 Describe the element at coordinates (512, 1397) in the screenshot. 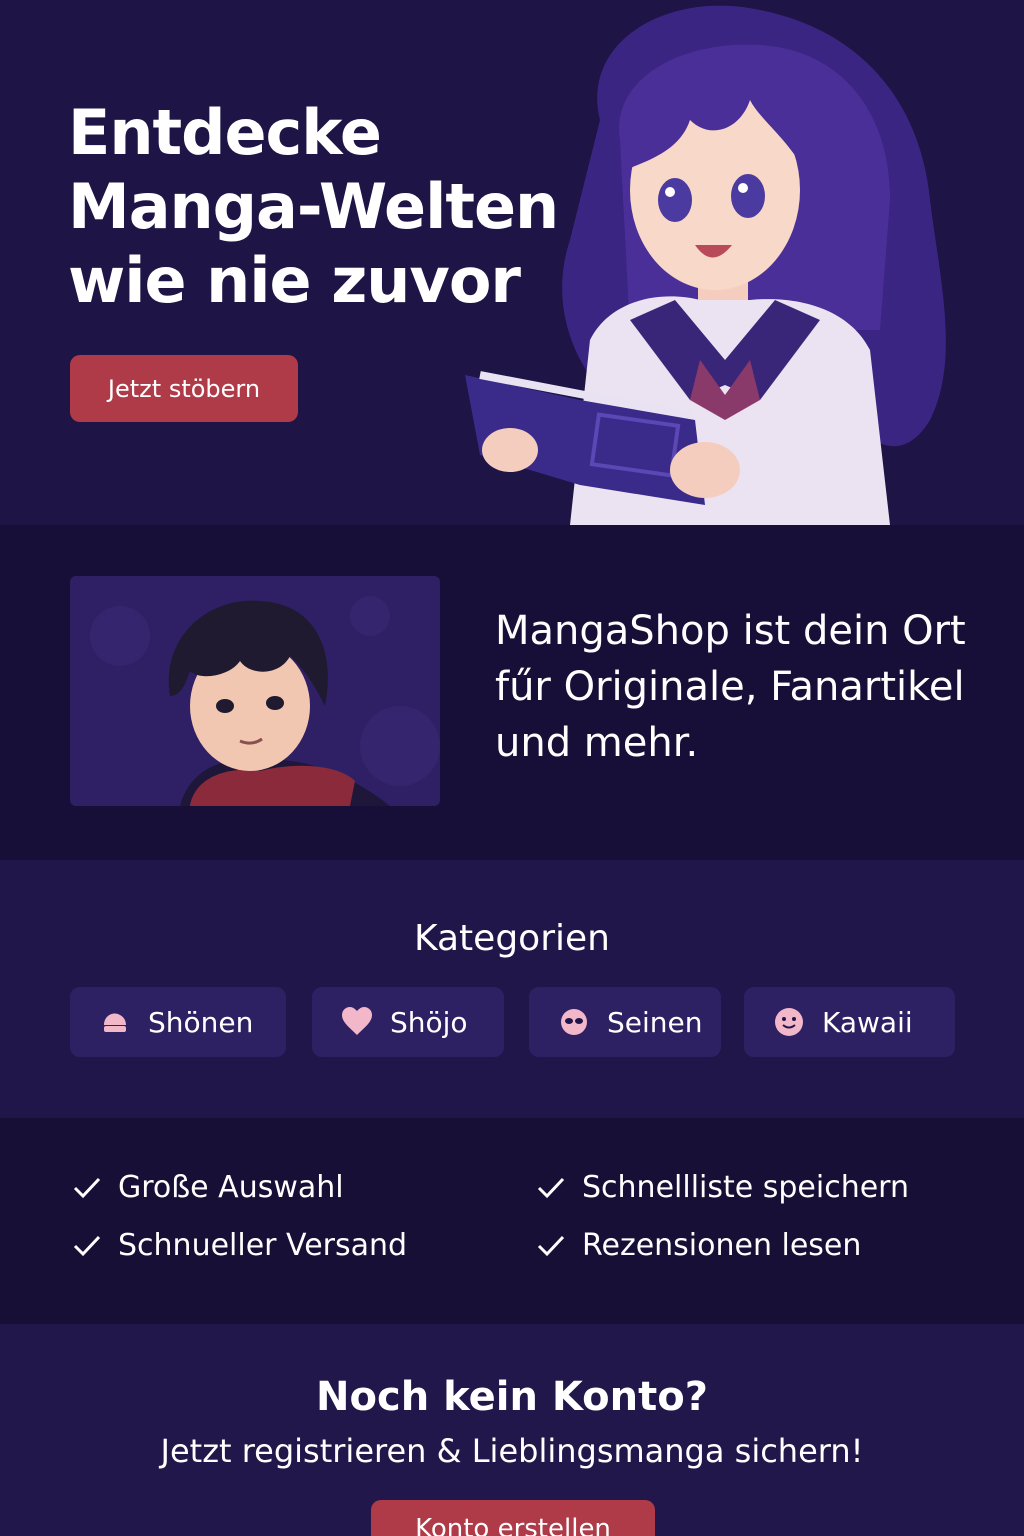

I see `cta-title: Noch kein Konto?` at that location.